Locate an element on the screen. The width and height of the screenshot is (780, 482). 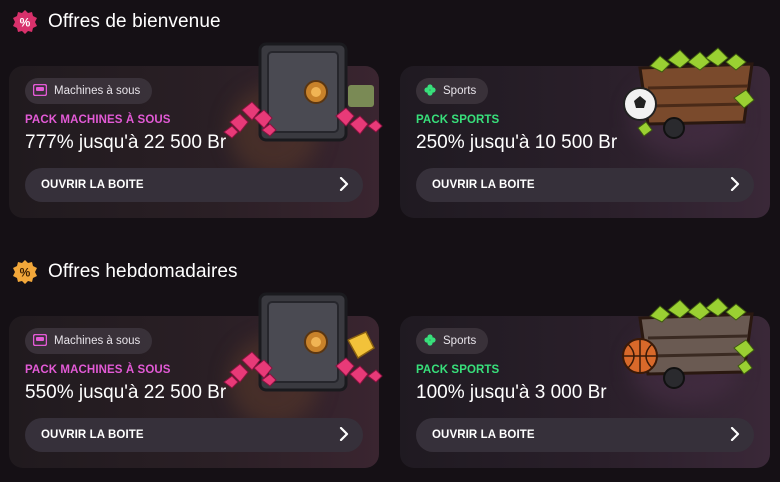
section-title: Offres hebdomadaires is located at coordinates (143, 271).